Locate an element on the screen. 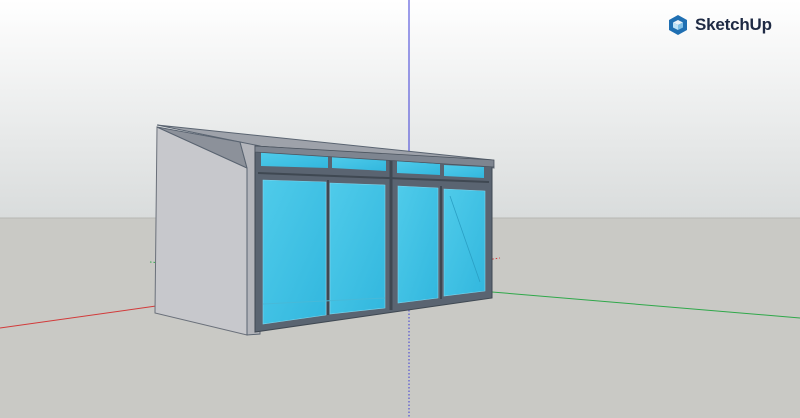  sketchup-brand: SketchUp is located at coordinates (719, 25).